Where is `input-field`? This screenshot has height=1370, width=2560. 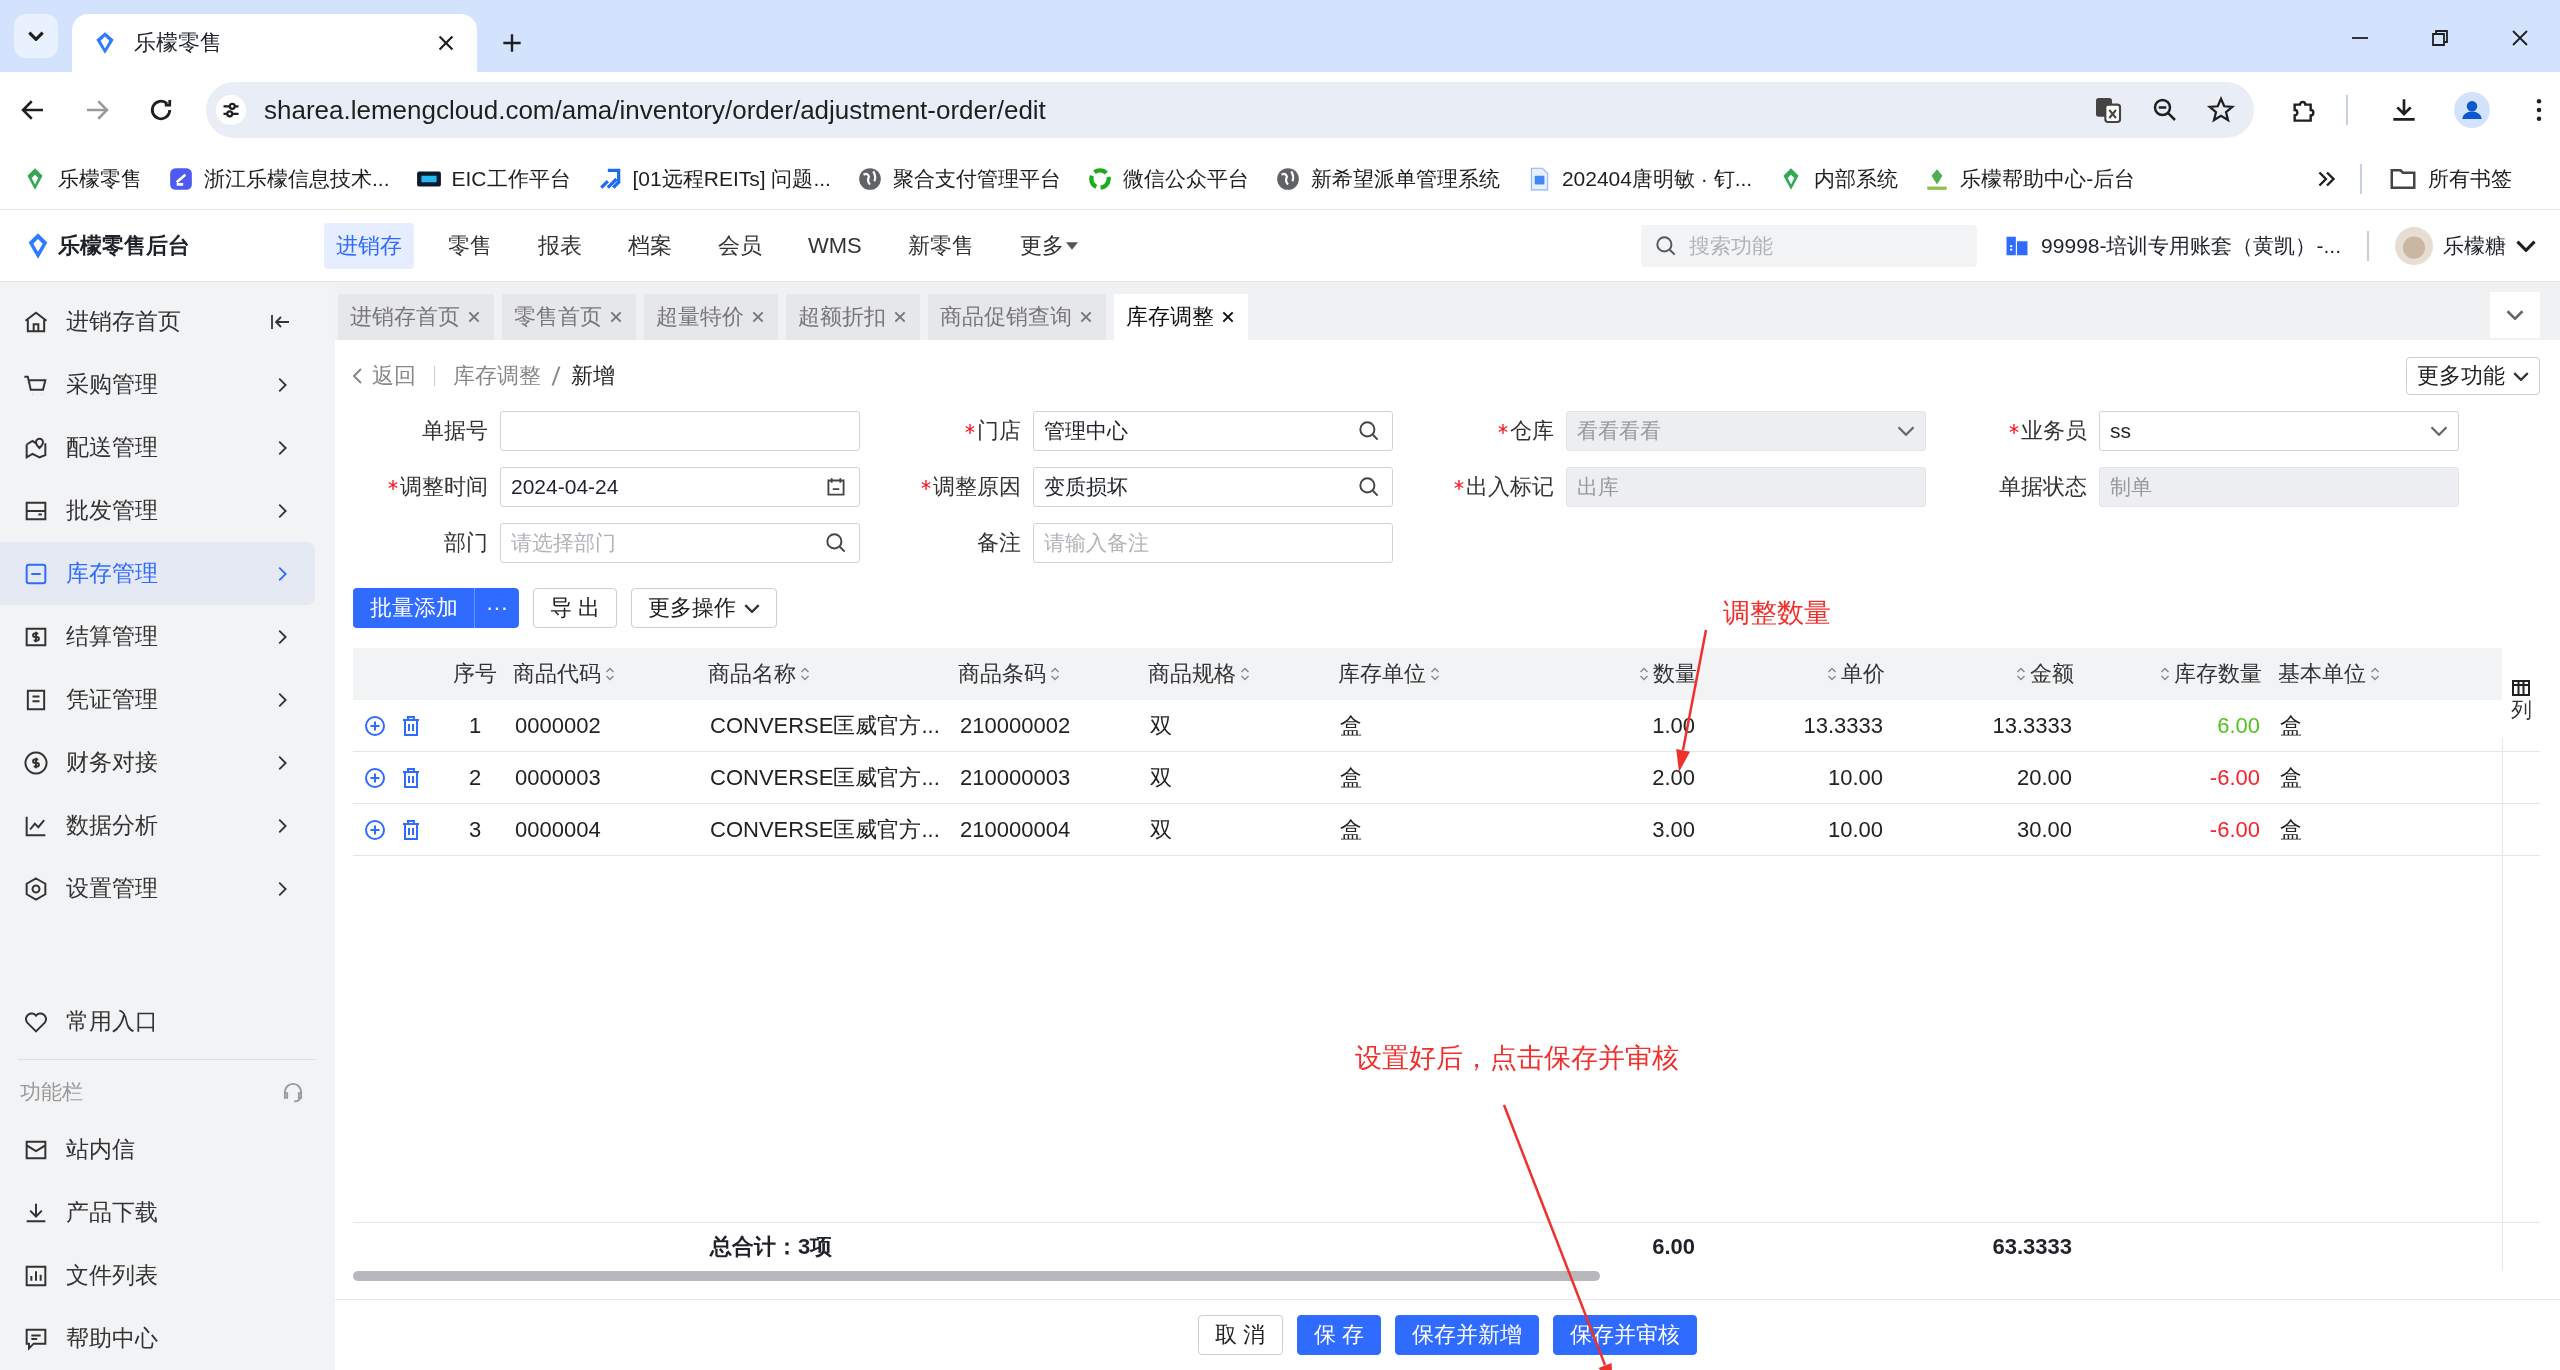 input-field is located at coordinates (680, 431).